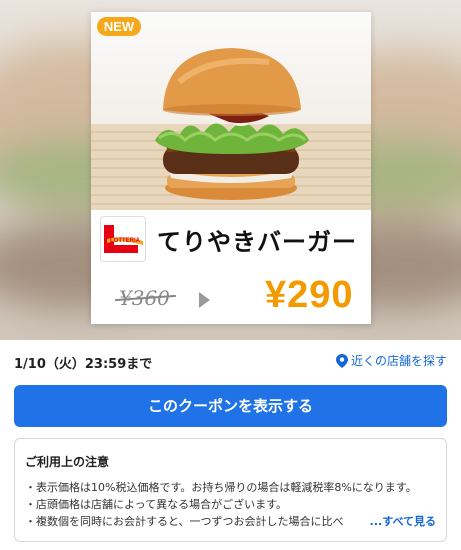  Describe the element at coordinates (398, 361) in the screenshot. I see `nearby-stores-label: 近くの店舗を探す` at that location.